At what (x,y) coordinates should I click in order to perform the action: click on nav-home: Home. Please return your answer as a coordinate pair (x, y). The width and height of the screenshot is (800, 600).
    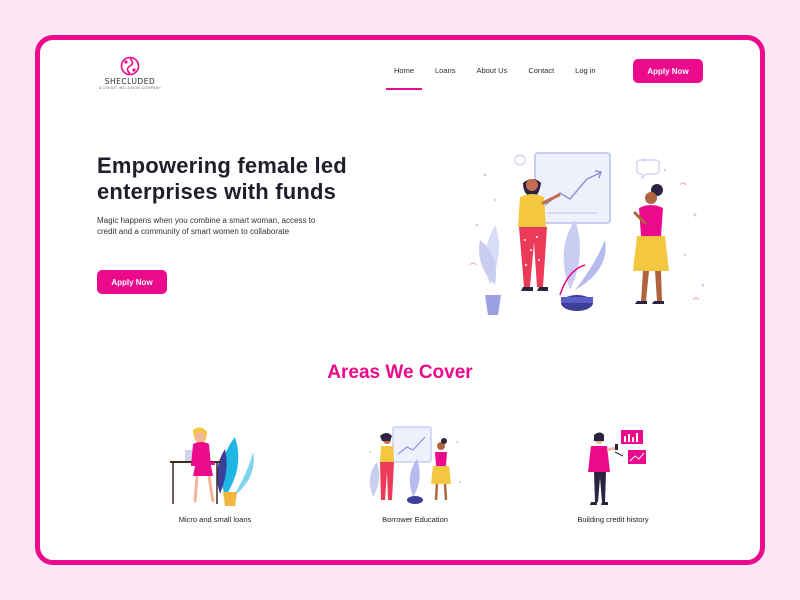
    Looking at the image, I should click on (404, 78).